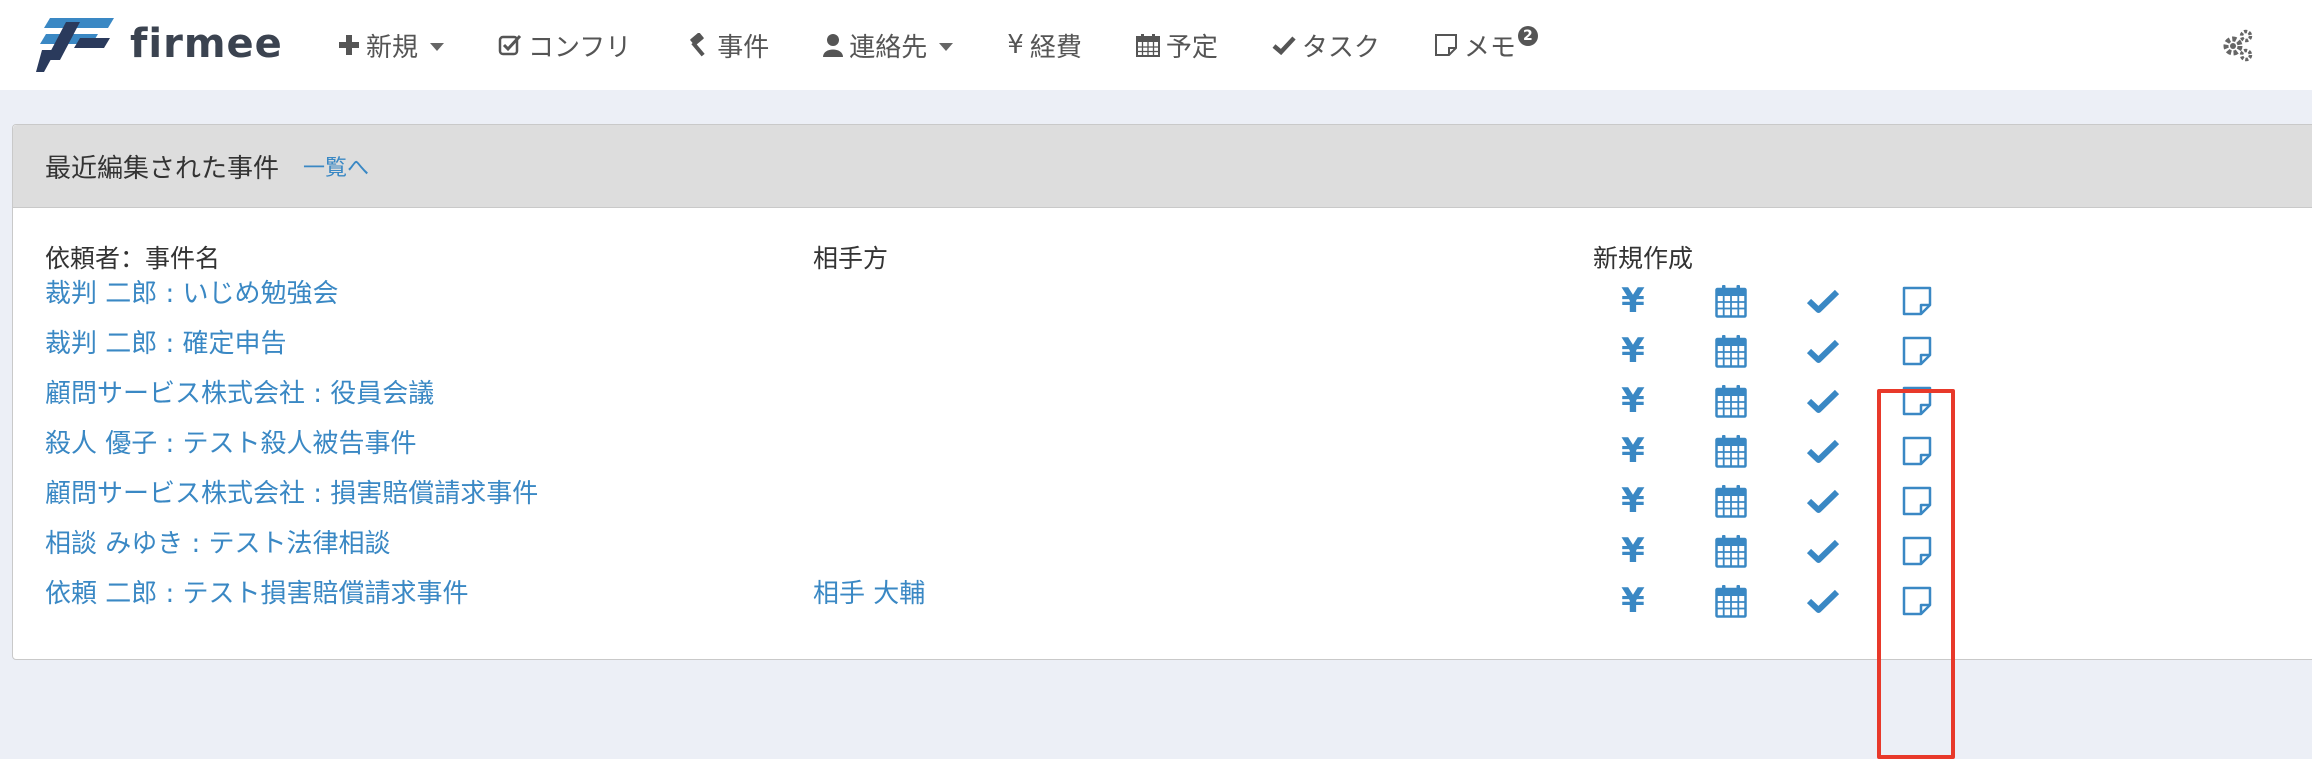  What do you see at coordinates (391, 45) in the screenshot?
I see `nav-item-new: 新規` at bounding box center [391, 45].